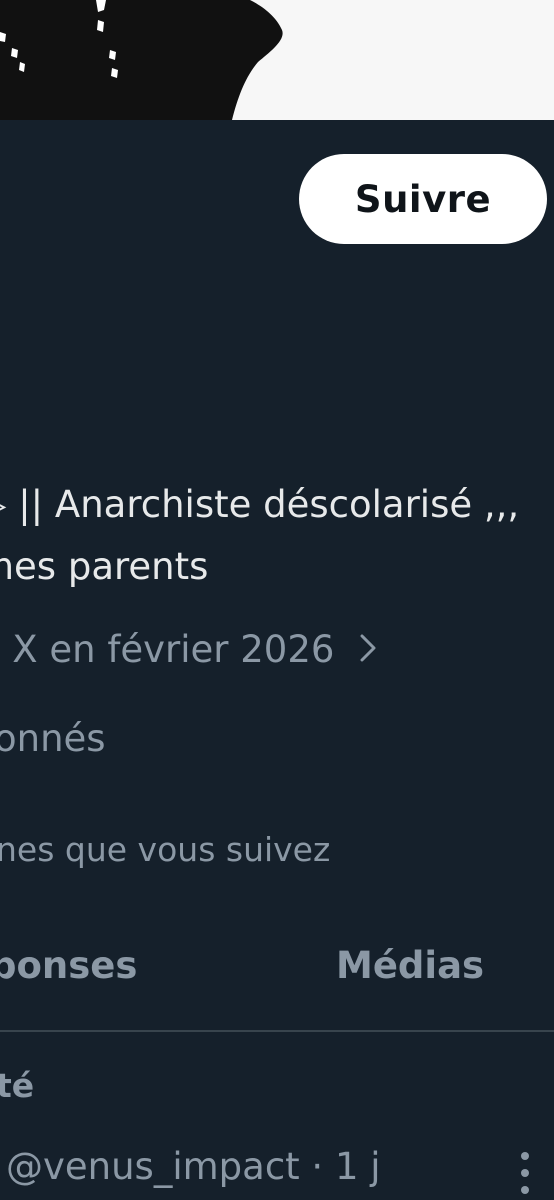  What do you see at coordinates (410, 965) in the screenshot?
I see `tab-media: Médias` at bounding box center [410, 965].